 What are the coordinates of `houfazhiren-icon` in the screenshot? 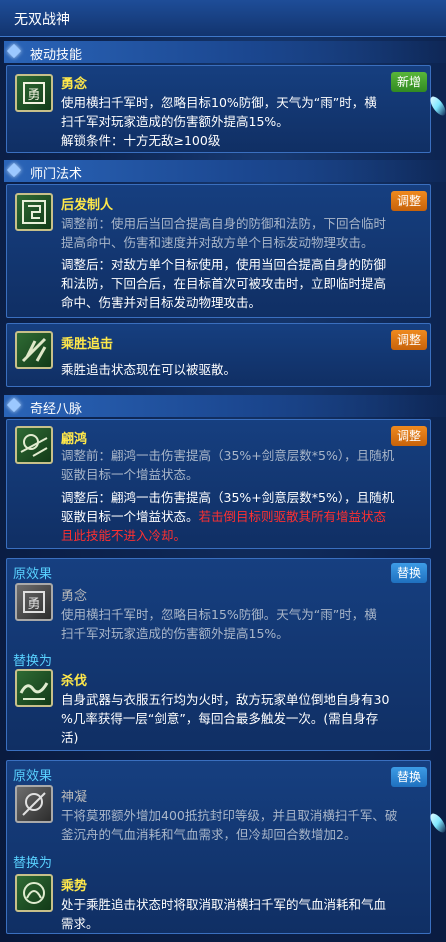 It's located at (34, 212).